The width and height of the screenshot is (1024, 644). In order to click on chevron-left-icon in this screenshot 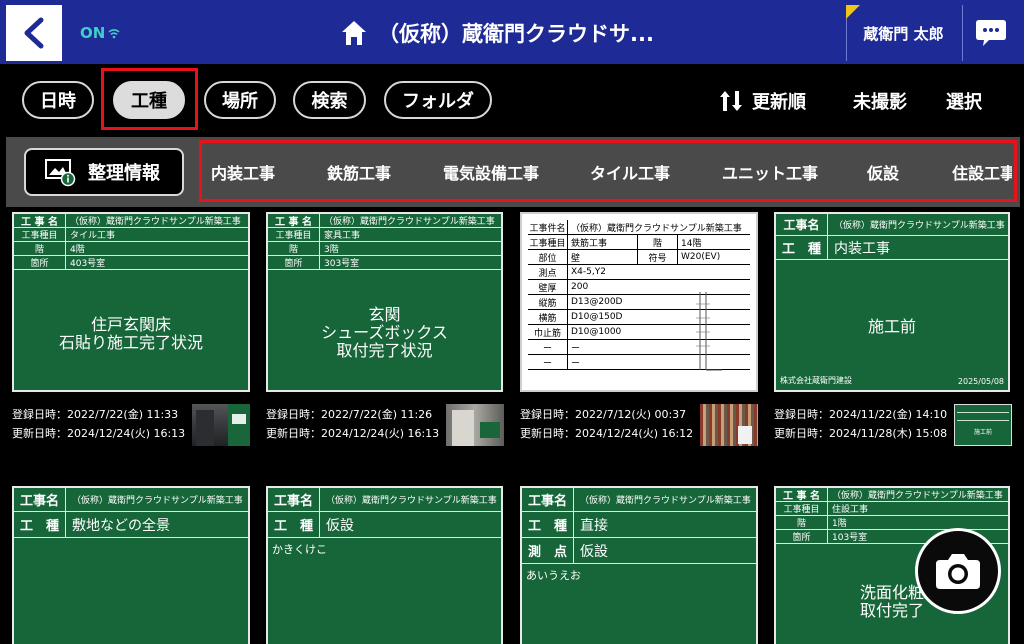, I will do `click(34, 33)`.